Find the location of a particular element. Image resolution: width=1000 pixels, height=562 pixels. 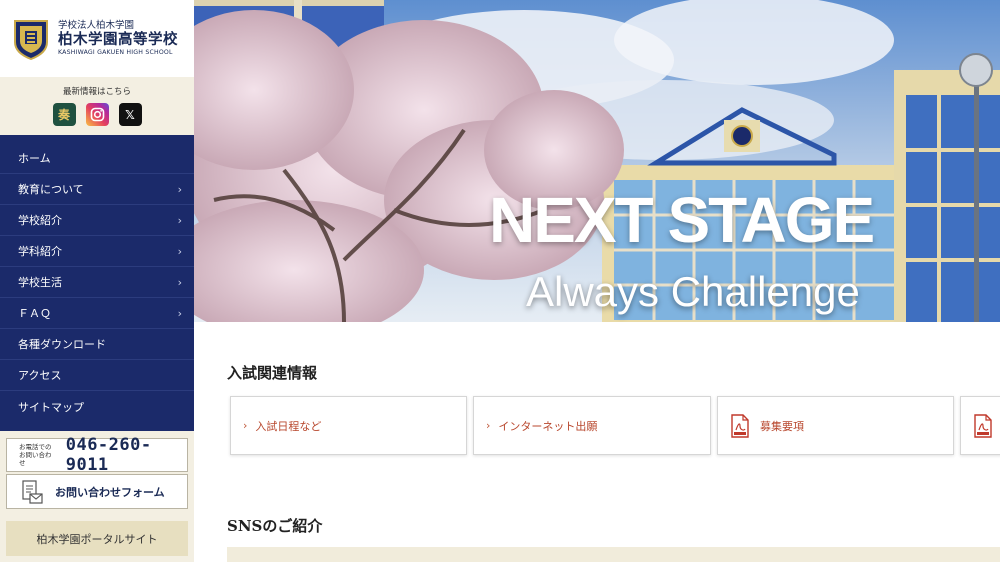

hero-title: NEXT STAGE is located at coordinates (682, 220).